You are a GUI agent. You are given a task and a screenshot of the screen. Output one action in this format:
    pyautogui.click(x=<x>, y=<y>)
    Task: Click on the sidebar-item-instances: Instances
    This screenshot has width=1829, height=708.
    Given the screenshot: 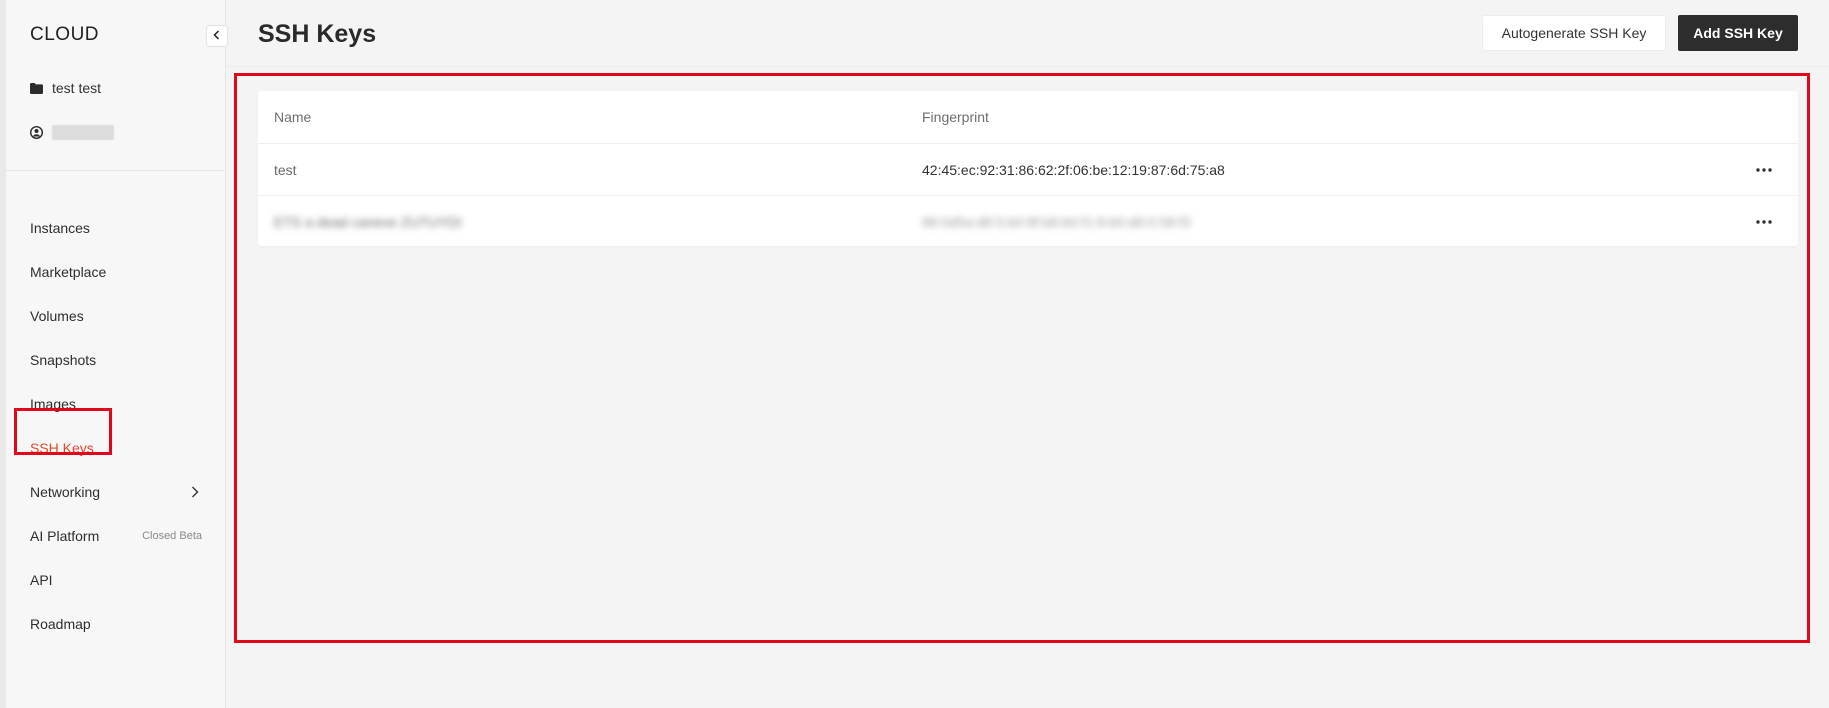 What is the action you would take?
    pyautogui.click(x=116, y=228)
    